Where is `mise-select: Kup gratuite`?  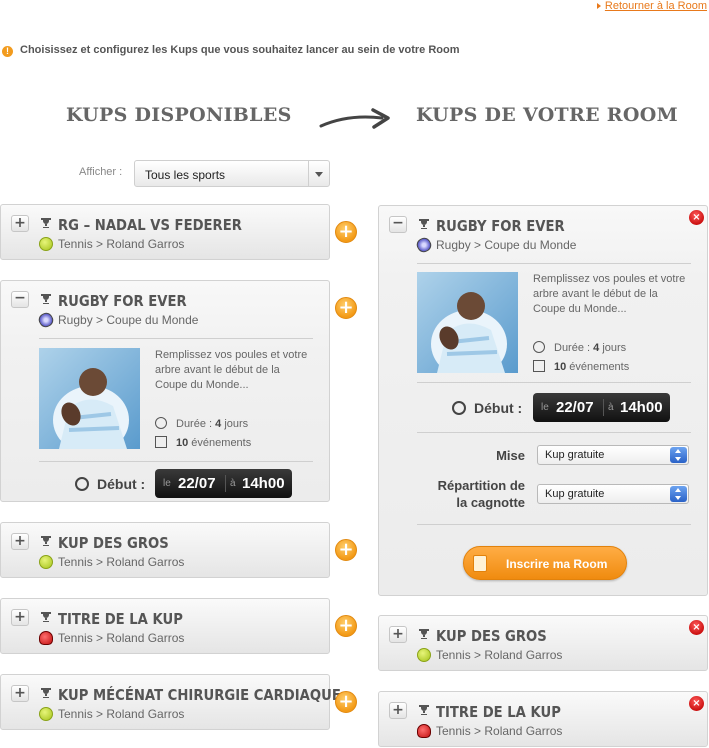
mise-select: Kup gratuite is located at coordinates (613, 455).